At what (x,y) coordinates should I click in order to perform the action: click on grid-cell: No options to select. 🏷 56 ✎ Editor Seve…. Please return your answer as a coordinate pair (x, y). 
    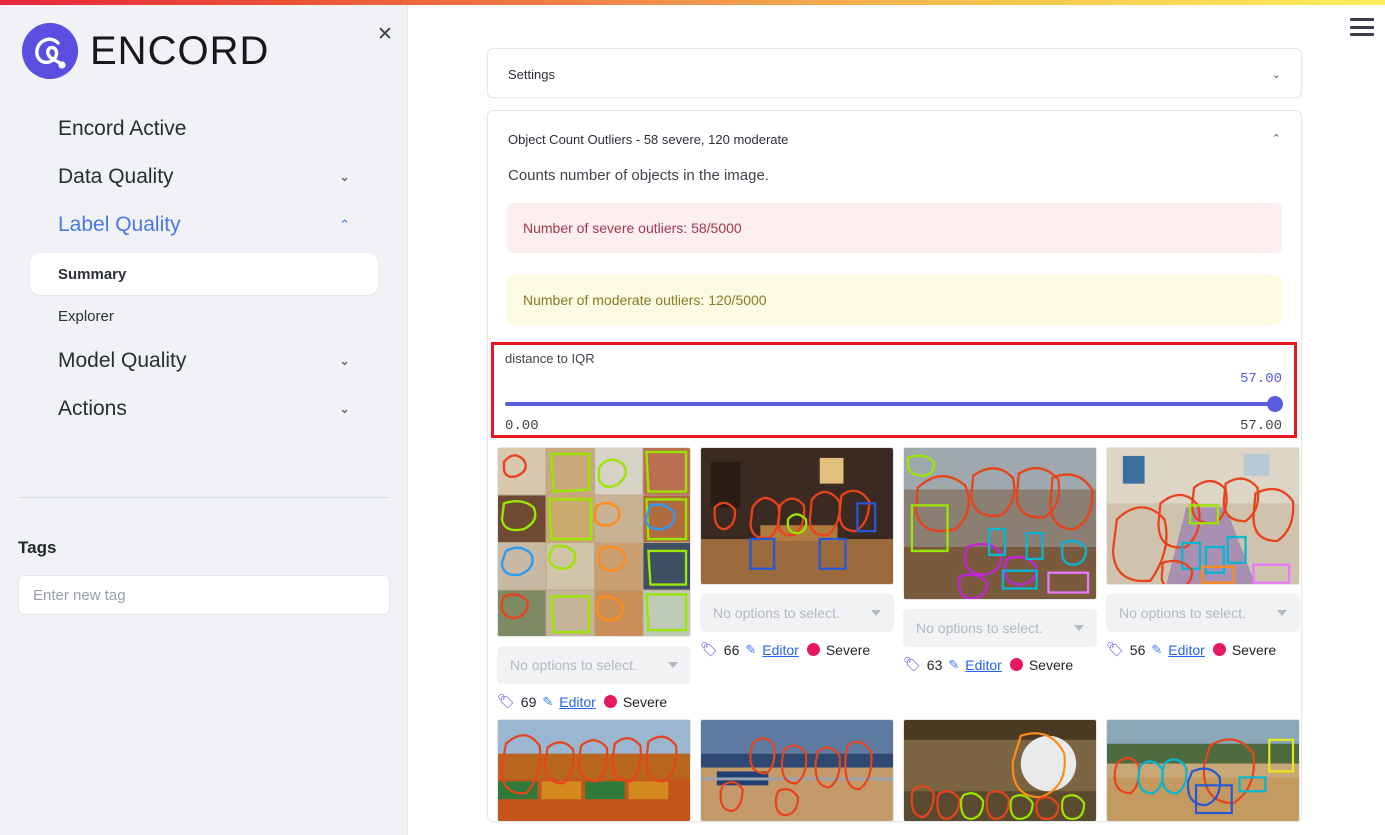
    Looking at the image, I should click on (1203, 578).